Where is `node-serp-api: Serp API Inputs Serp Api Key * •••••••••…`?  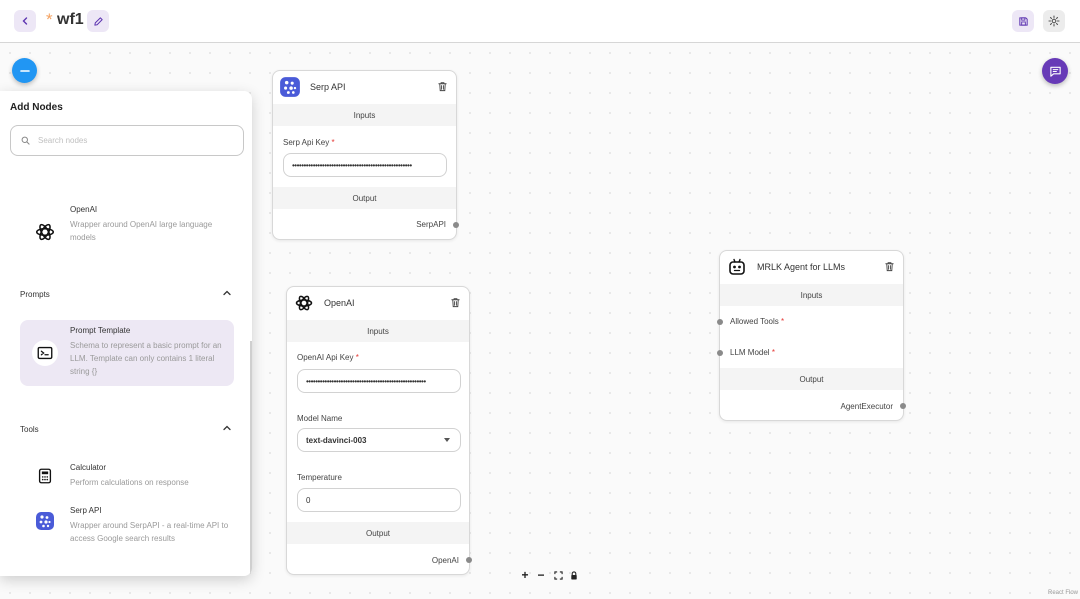 node-serp-api: Serp API Inputs Serp Api Key * •••••••••… is located at coordinates (365, 155).